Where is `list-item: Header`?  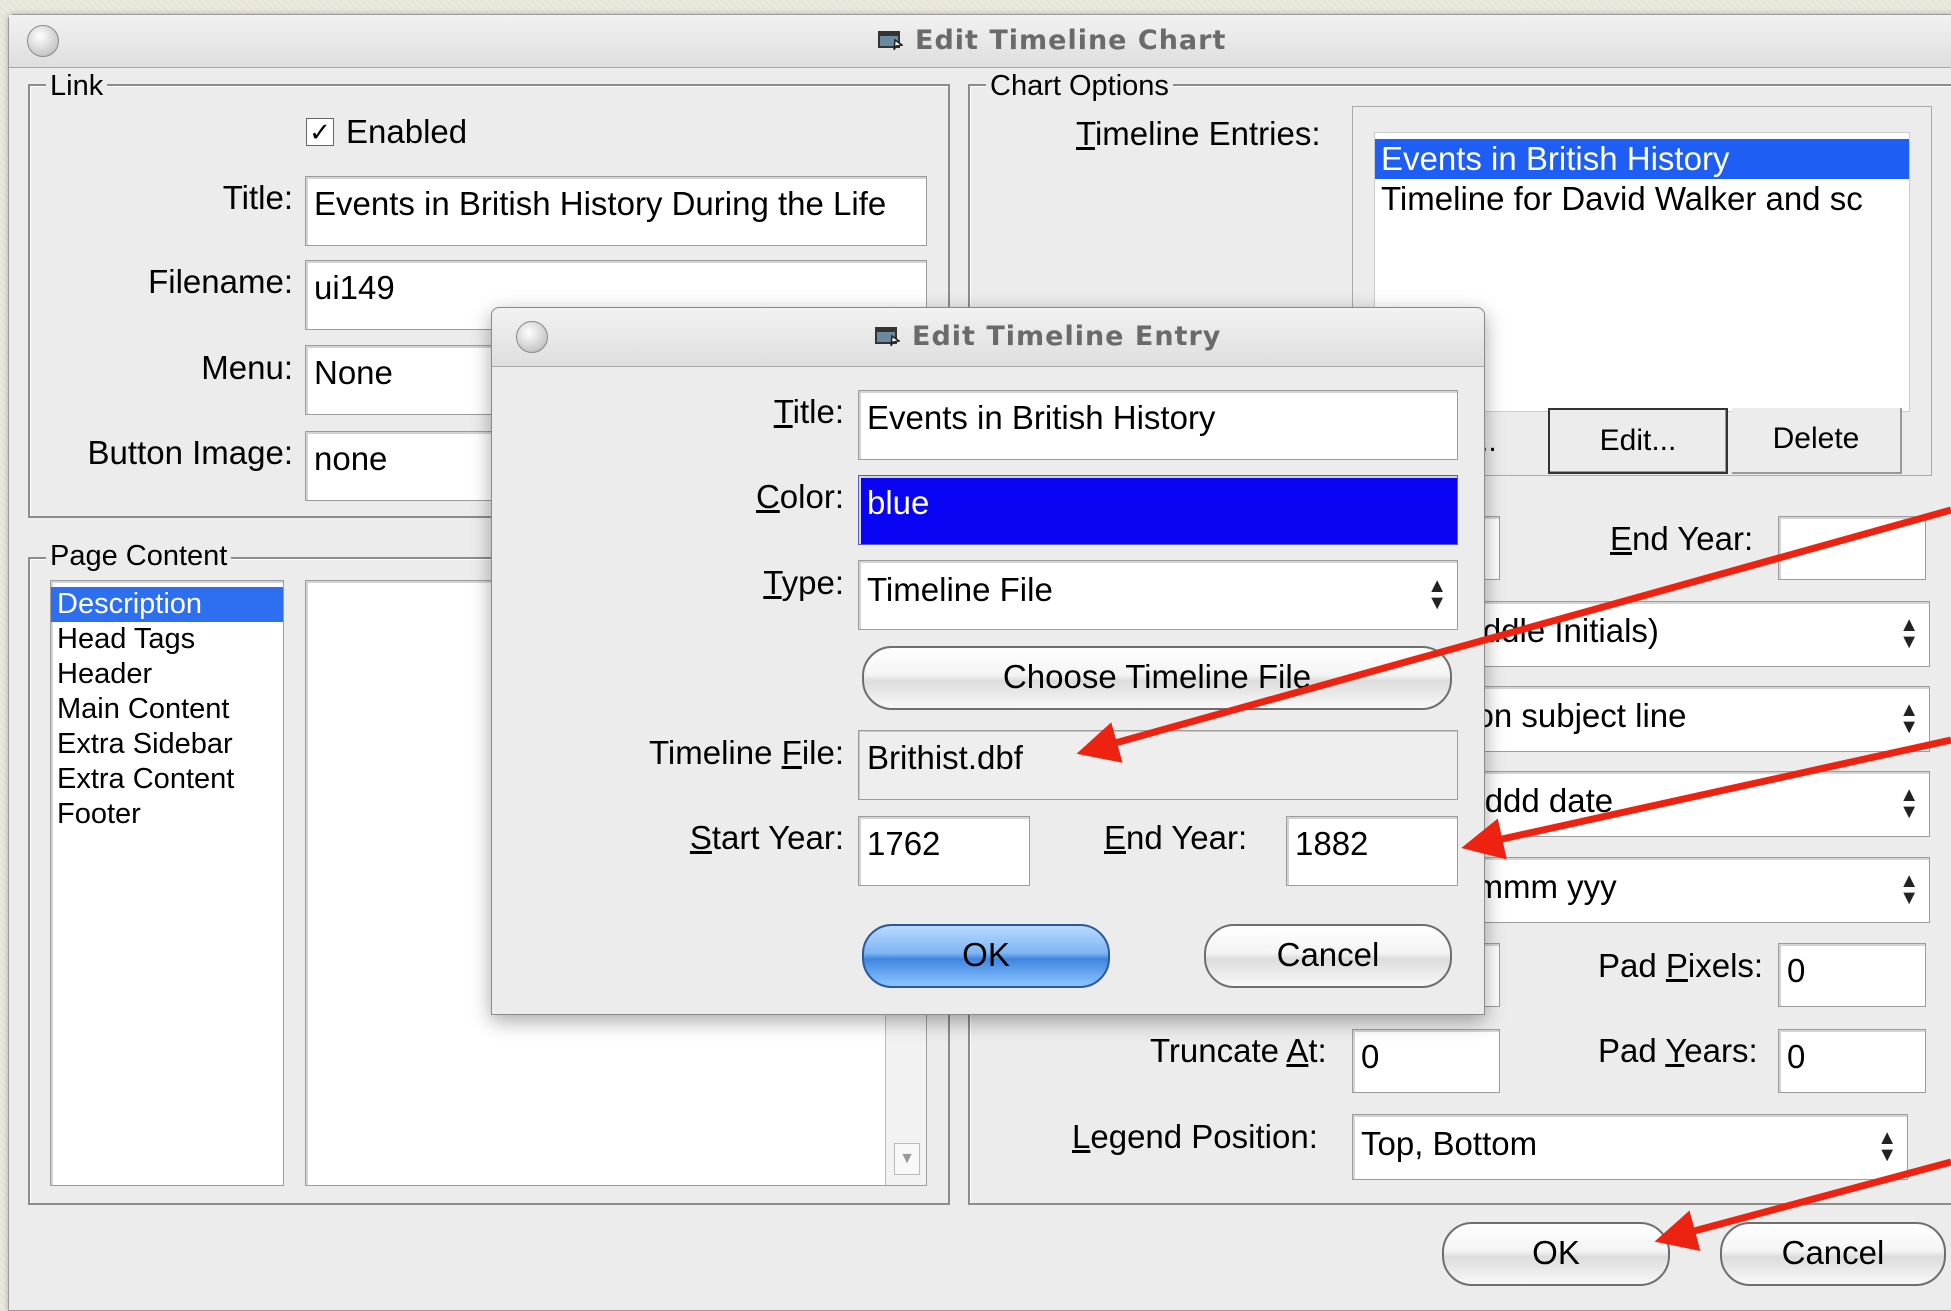 list-item: Header is located at coordinates (167, 674).